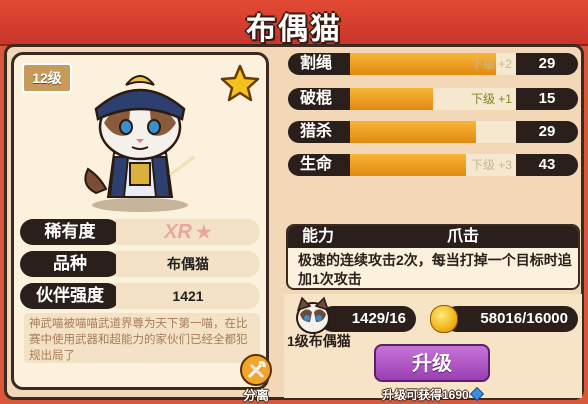 This screenshot has width=588, height=404. What do you see at coordinates (432, 363) in the screenshot?
I see `upgrade-button: 升级` at bounding box center [432, 363].